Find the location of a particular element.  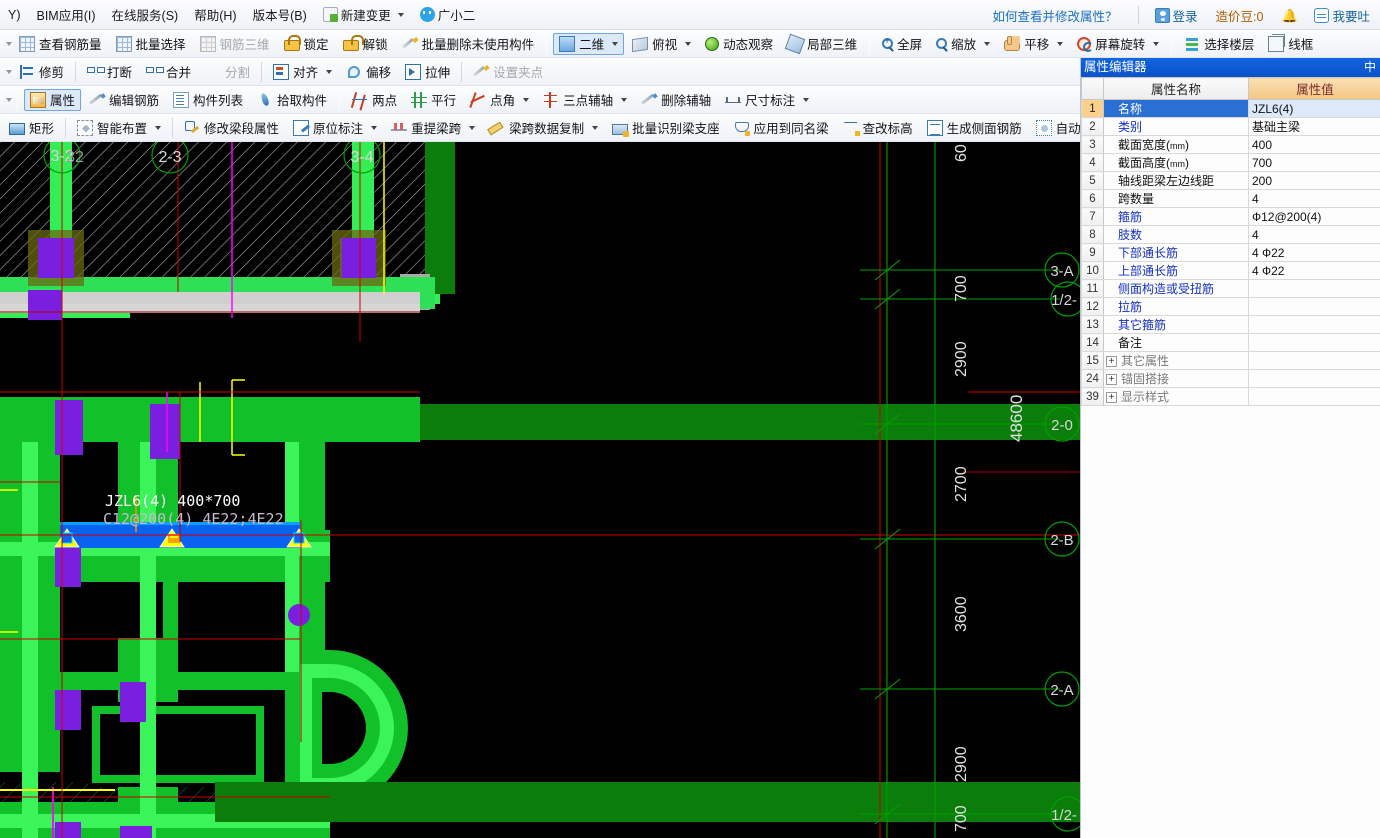

feedback-button: 我要吐 is located at coordinates (1342, 15).